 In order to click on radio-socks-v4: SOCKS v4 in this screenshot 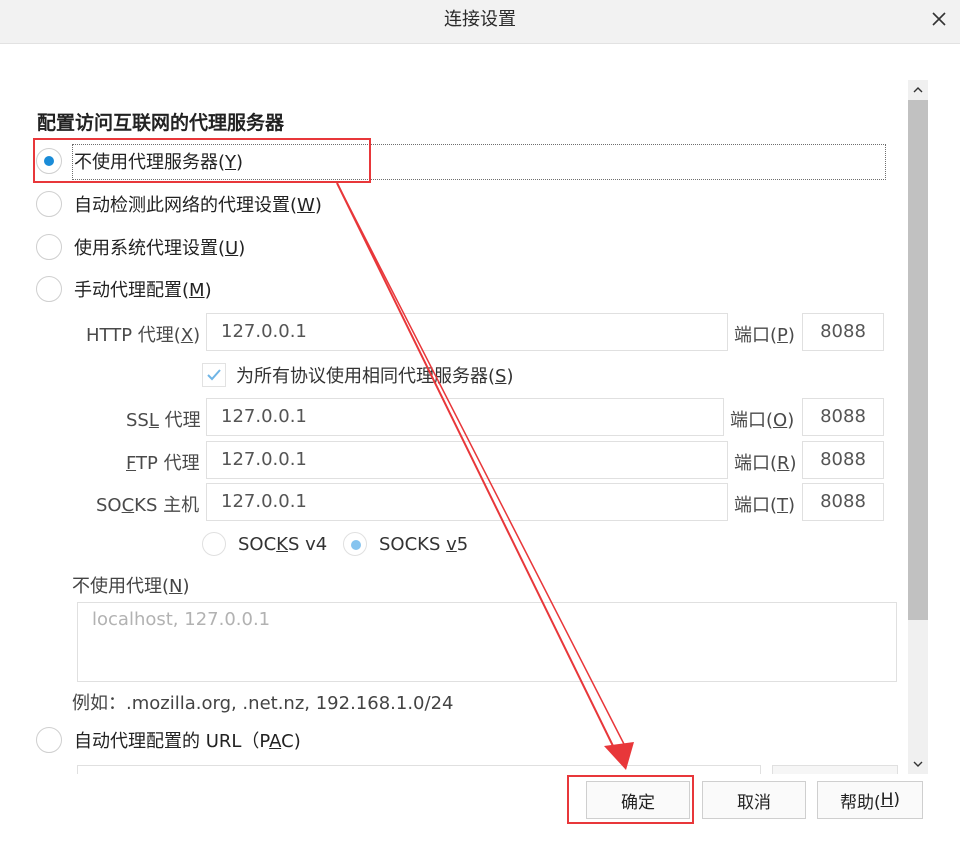, I will do `click(264, 544)`.